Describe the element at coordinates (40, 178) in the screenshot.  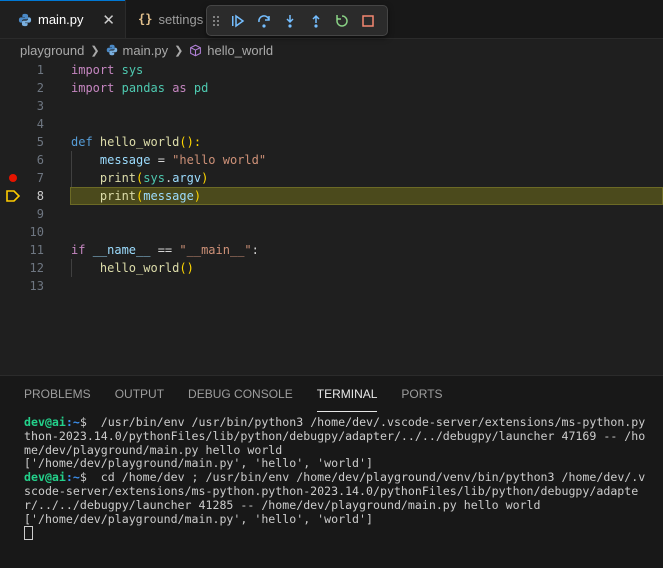
I see `line-number: 7` at that location.